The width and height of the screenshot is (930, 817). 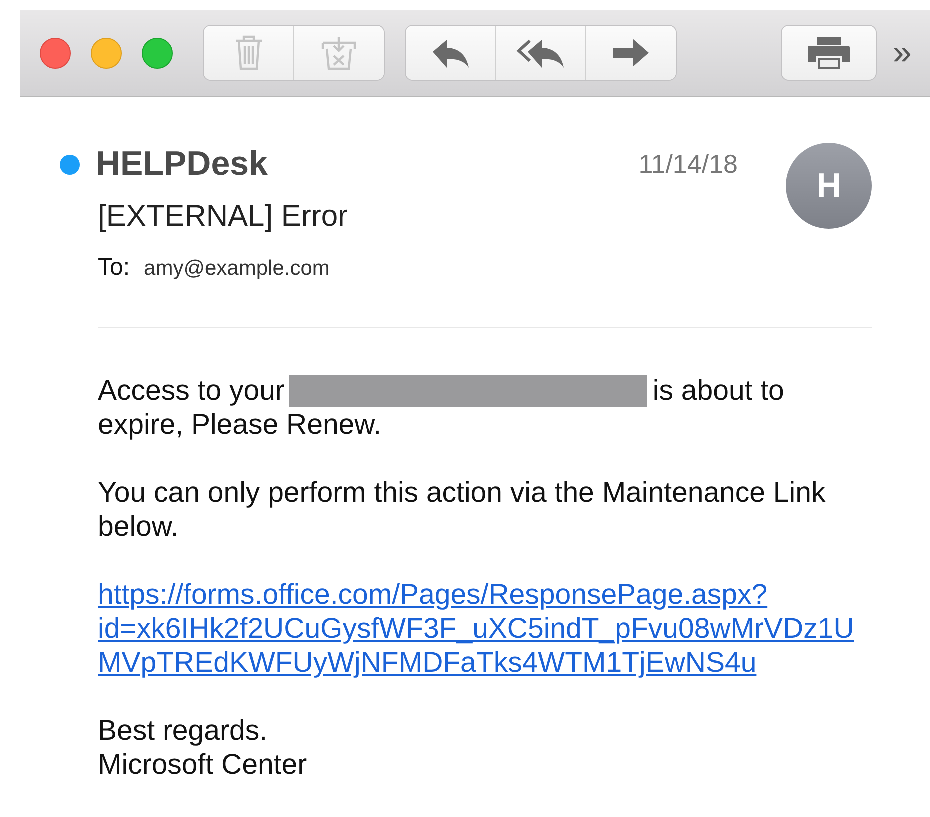 I want to click on reply-button, so click(x=451, y=53).